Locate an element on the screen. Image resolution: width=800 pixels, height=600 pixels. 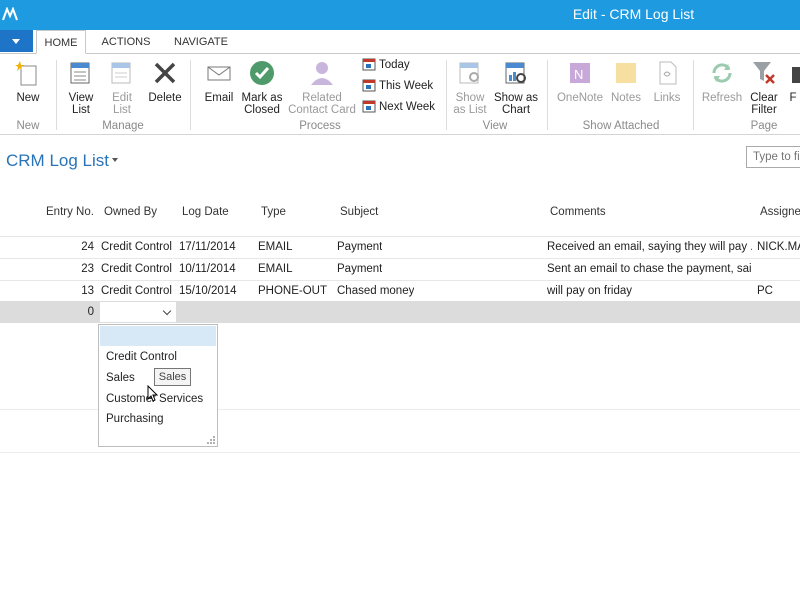
show-as-chart-label-2: Chart is located at coordinates (516, 110).